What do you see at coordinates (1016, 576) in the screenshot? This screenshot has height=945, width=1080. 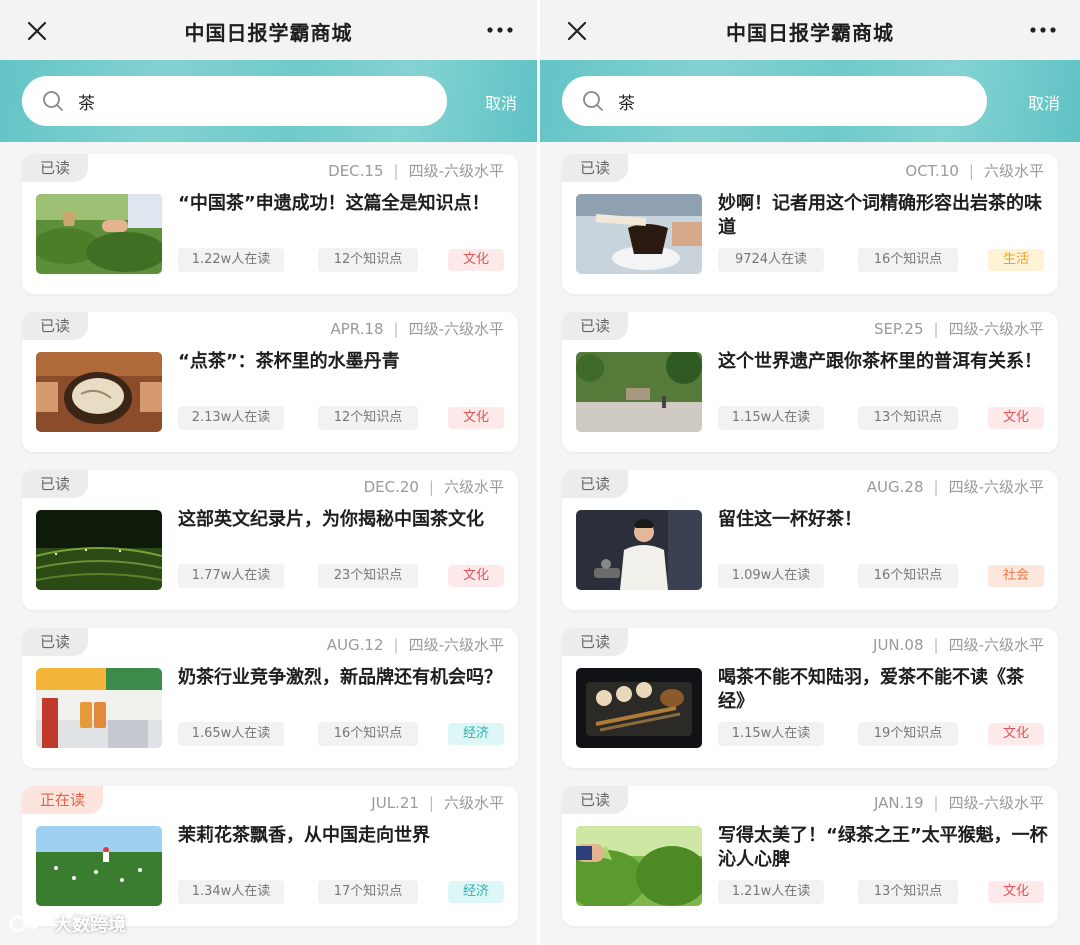 I see `category-badge: 社会` at bounding box center [1016, 576].